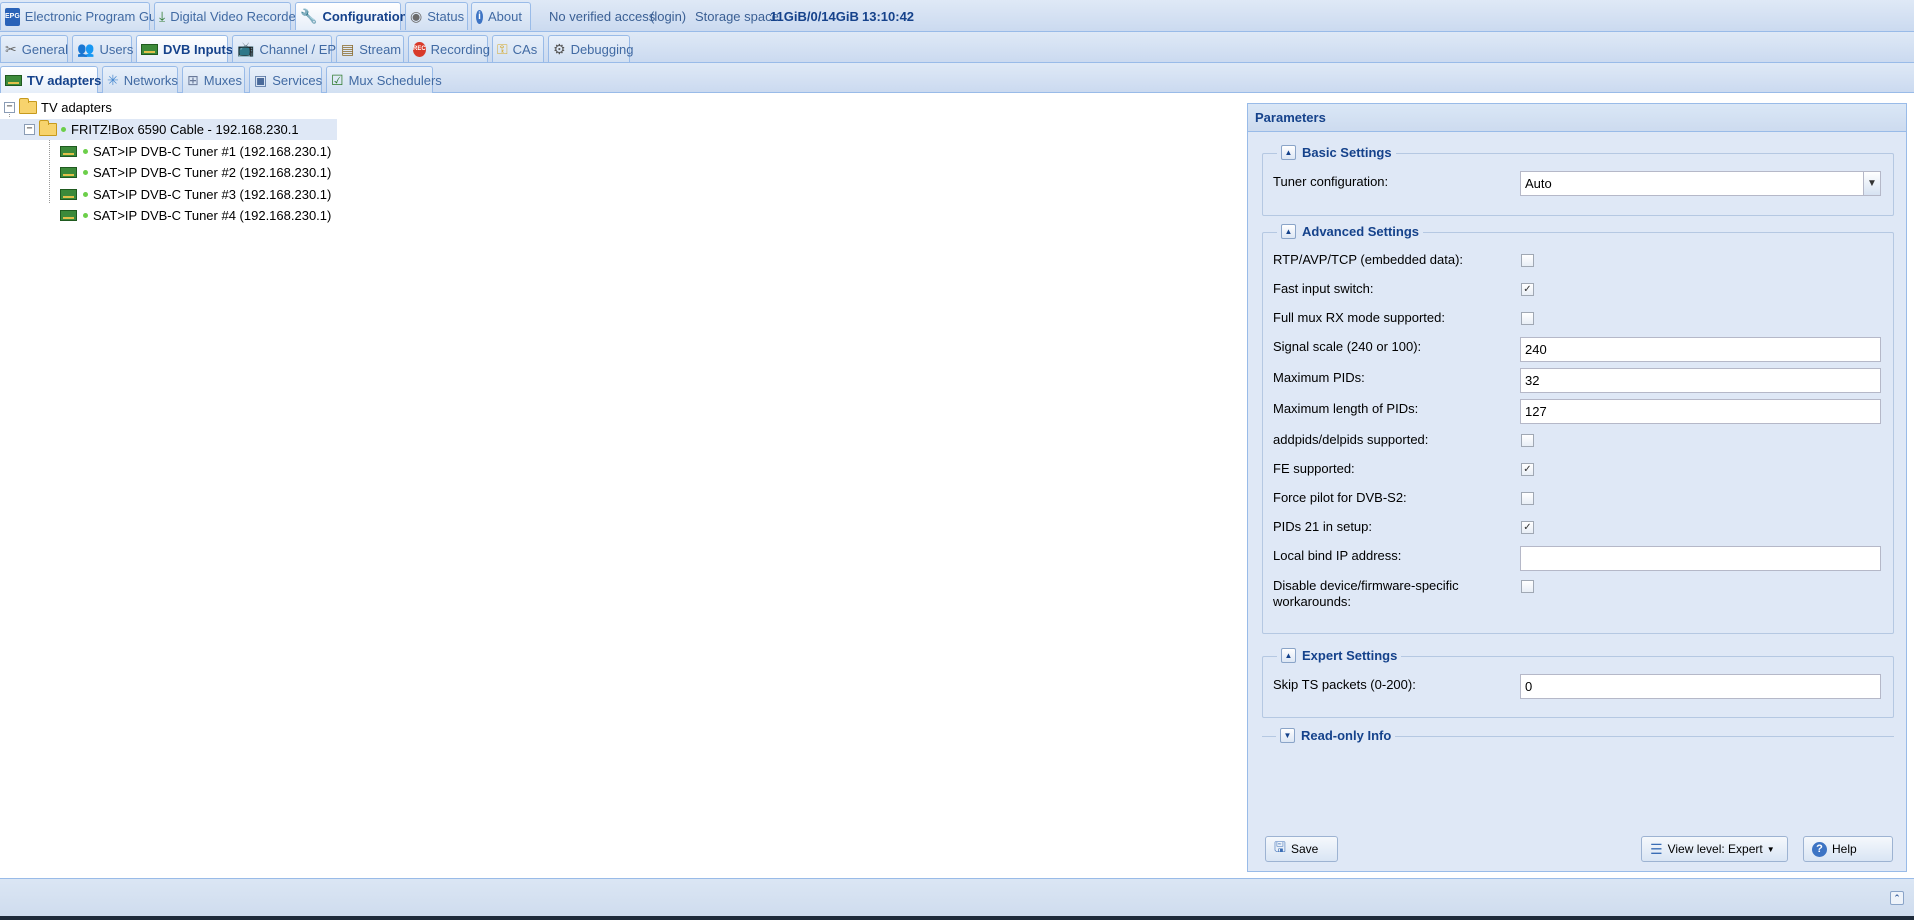 The width and height of the screenshot is (1914, 920). Describe the element at coordinates (227, 16) in the screenshot. I see `tab-dvr: ⤓ Digital Video Recorder` at that location.